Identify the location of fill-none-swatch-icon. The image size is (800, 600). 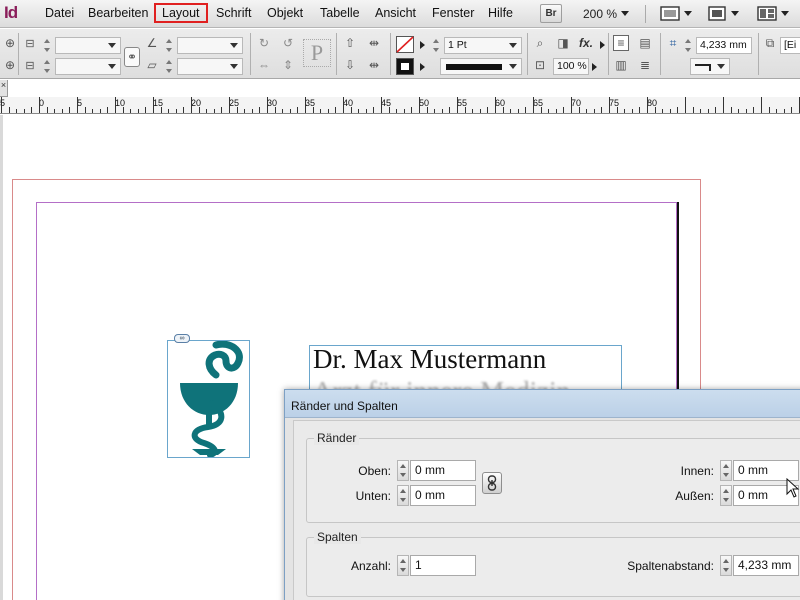
(405, 44).